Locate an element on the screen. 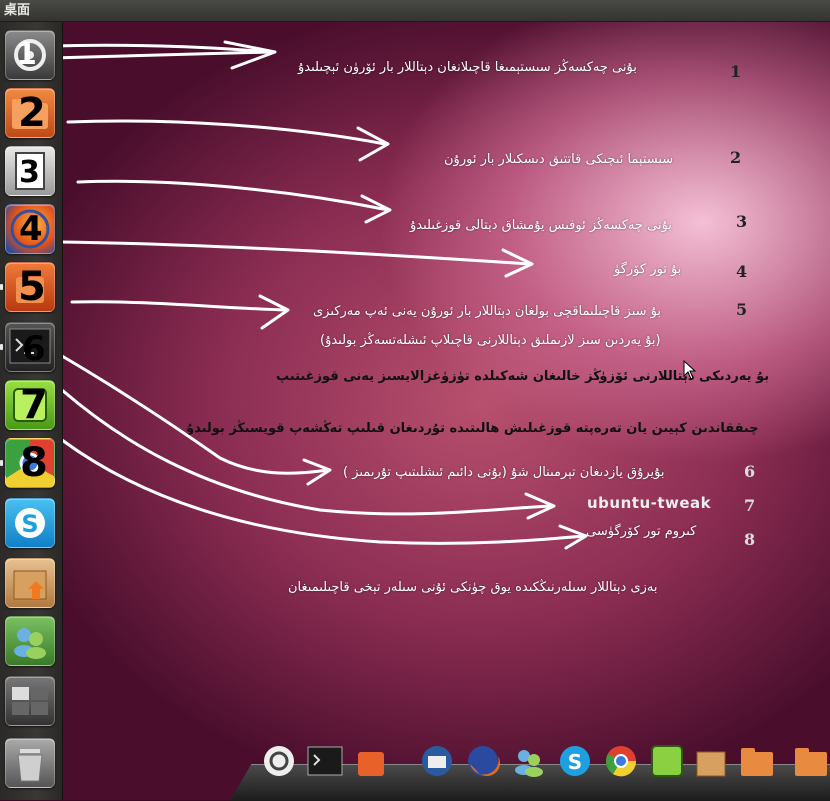 This screenshot has height=801, width=830. annotation-7-number: 7 is located at coordinates (750, 505).